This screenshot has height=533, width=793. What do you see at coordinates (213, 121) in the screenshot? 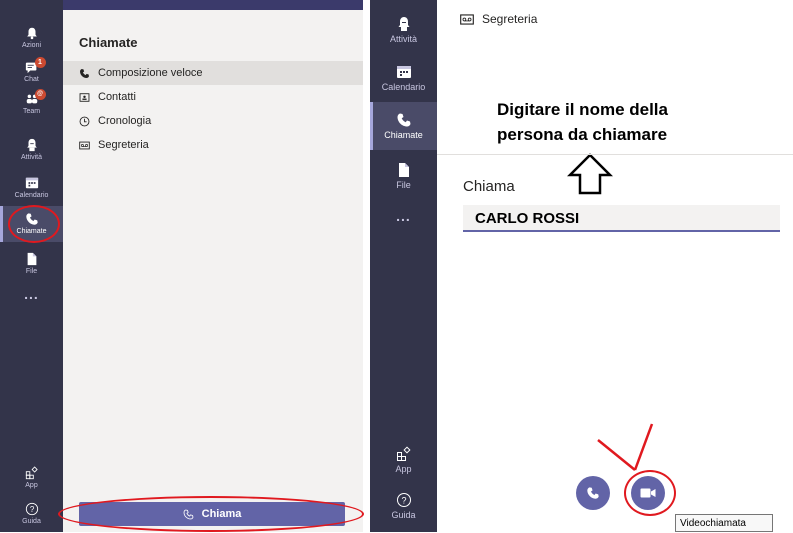
I see `nav-item-history: Cronologia` at bounding box center [213, 121].